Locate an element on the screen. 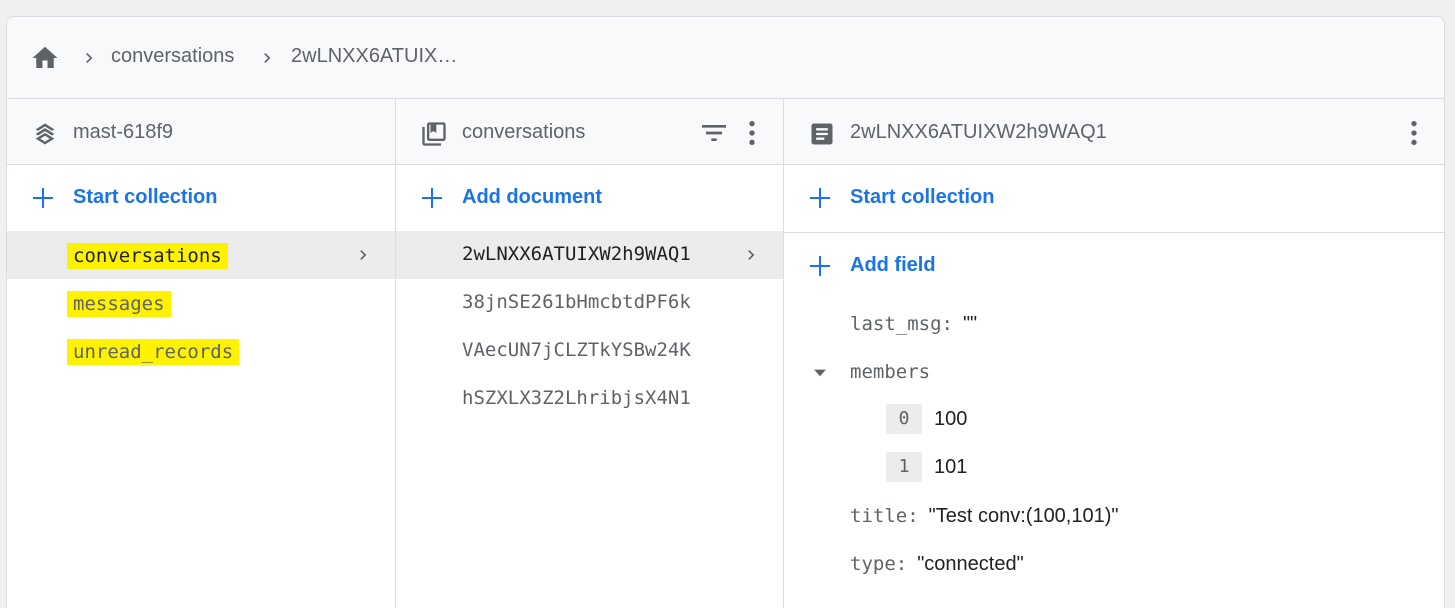 Image resolution: width=1455 pixels, height=608 pixels. document-title: 2wLNXX6ATUIXW2h9WAQ1 is located at coordinates (978, 132).